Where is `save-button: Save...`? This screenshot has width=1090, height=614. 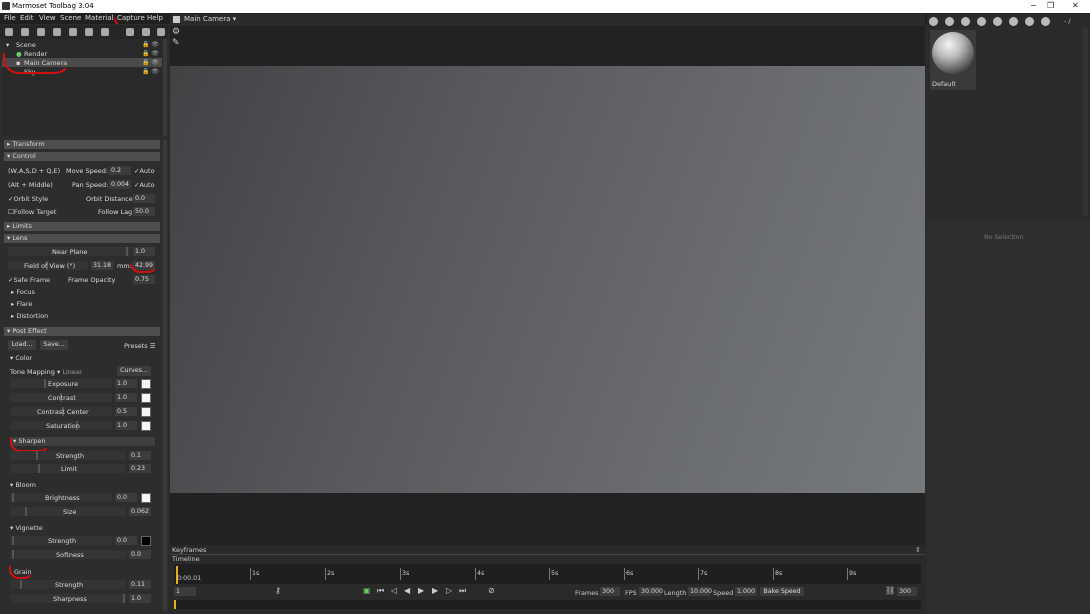
save-button: Save... is located at coordinates (54, 345).